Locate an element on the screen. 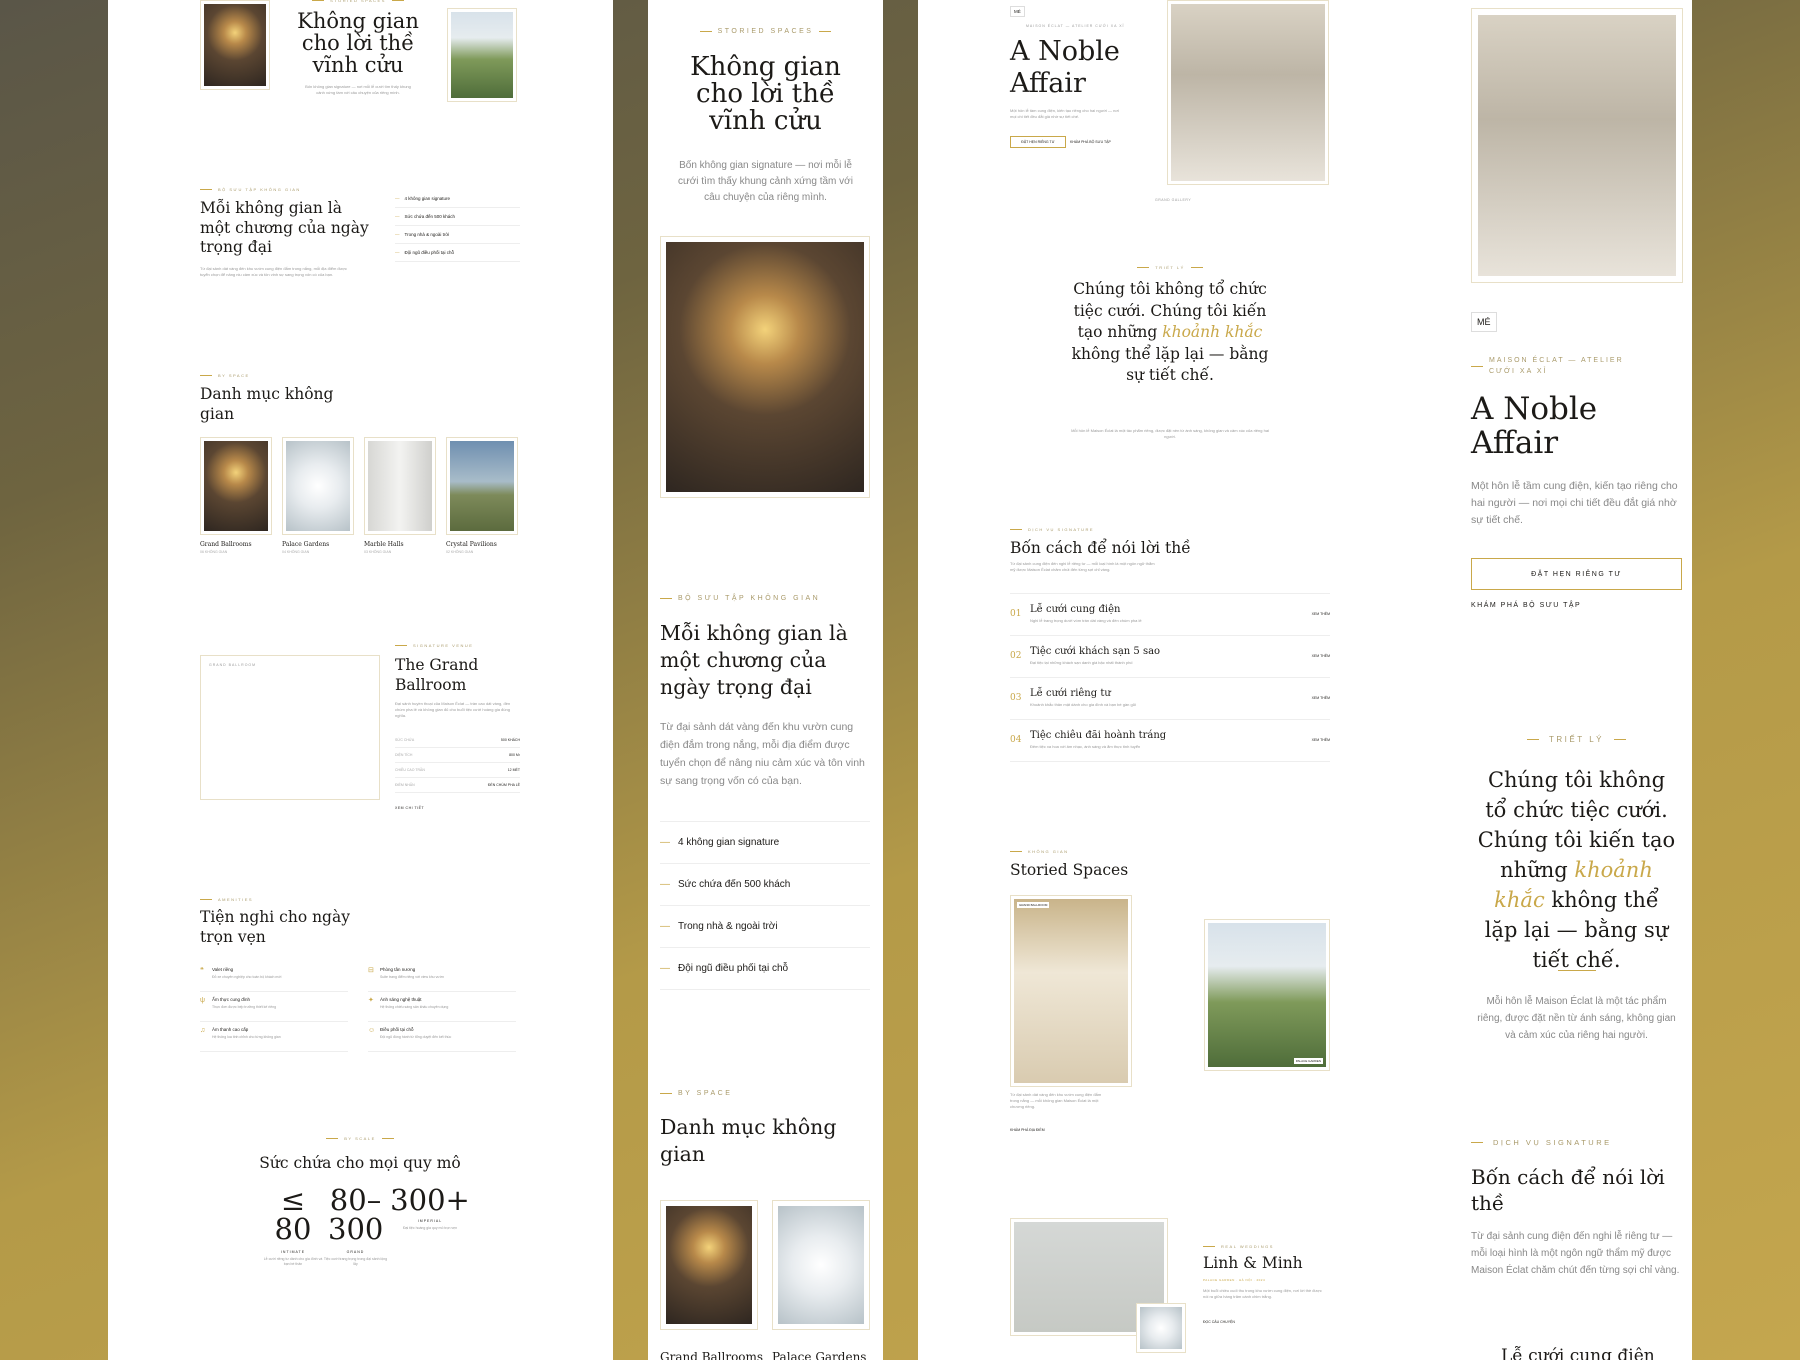 The width and height of the screenshot is (1800, 1360). amenities-eyebrow: AMENITIES is located at coordinates (226, 899).